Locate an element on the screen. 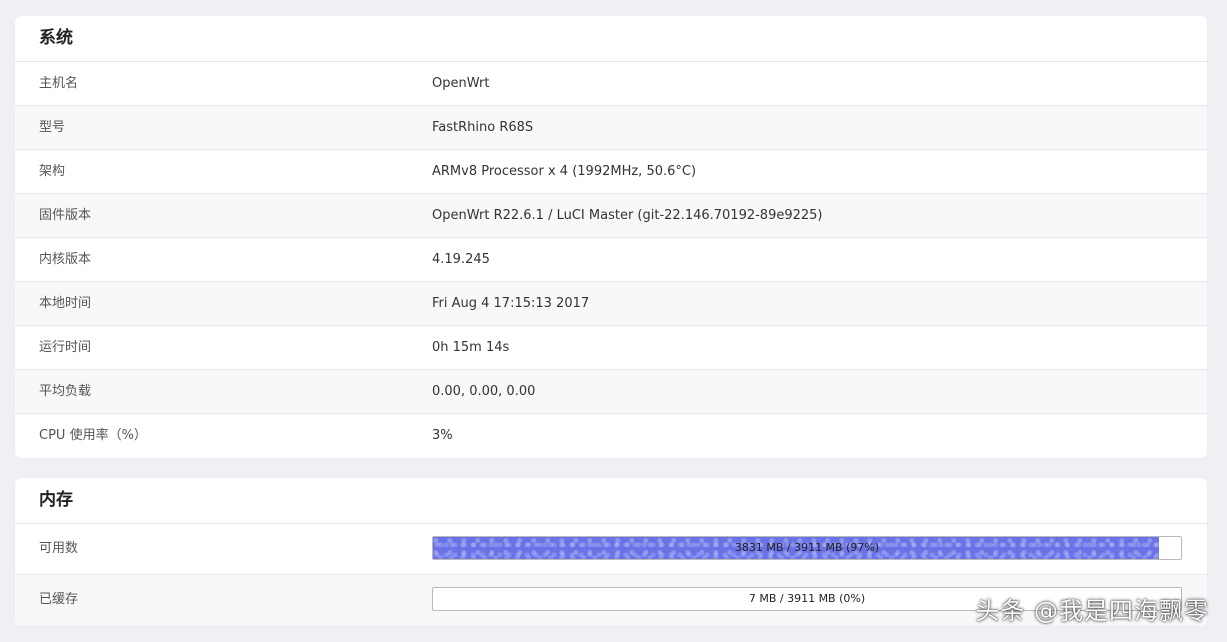 Image resolution: width=1227 pixels, height=642 pixels. available-progress-bar: 3831 MB / 3911 MB (97%) is located at coordinates (807, 548).